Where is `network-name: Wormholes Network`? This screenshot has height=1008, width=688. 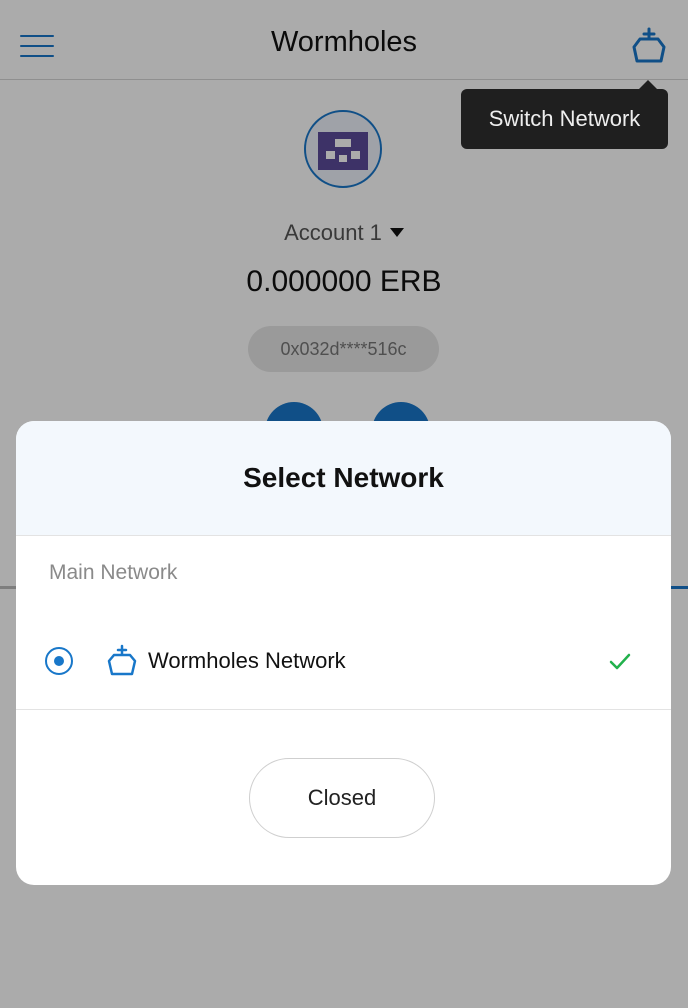 network-name: Wormholes Network is located at coordinates (247, 660).